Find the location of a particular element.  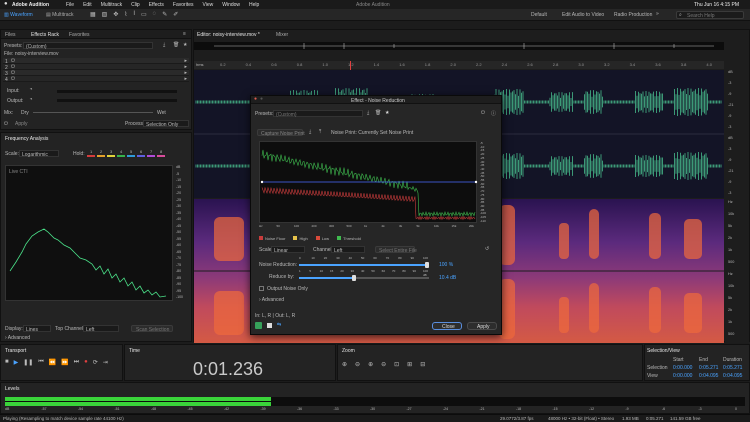

view-end: 0:04.095 is located at coordinates (708, 376).